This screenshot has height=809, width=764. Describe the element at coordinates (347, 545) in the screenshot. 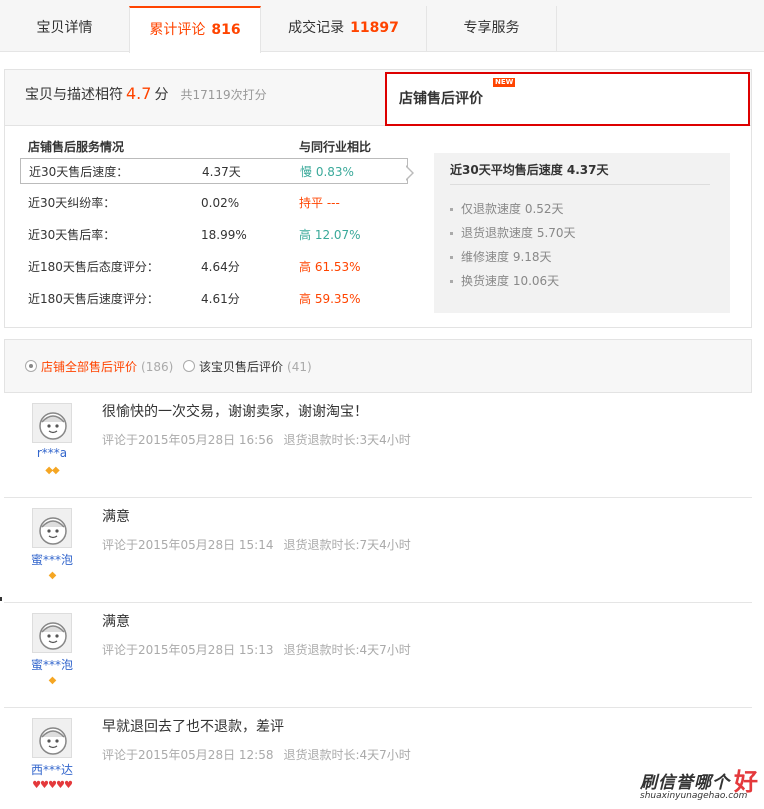

I see `refund-duration: 退货退款时长:7天4小时` at that location.